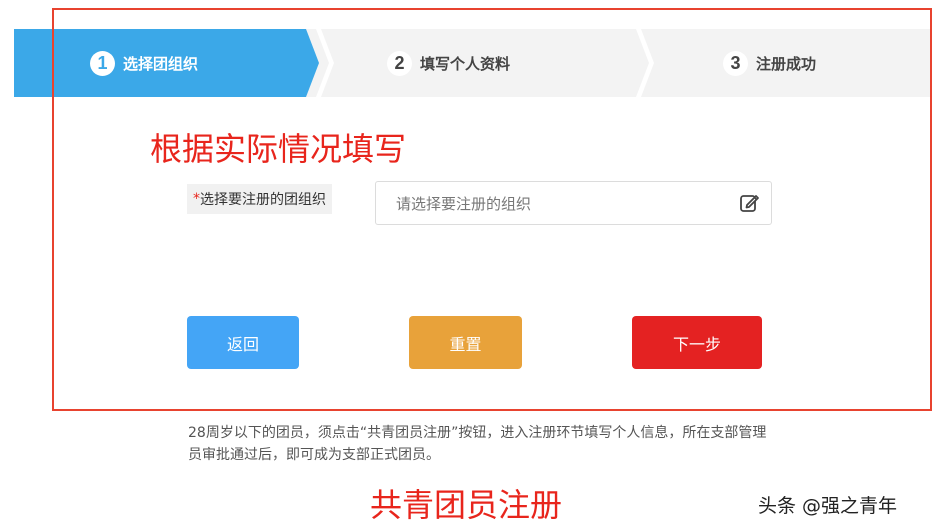 This screenshot has height=532, width=946. I want to click on watermark: 头条 @强之青年, so click(828, 506).